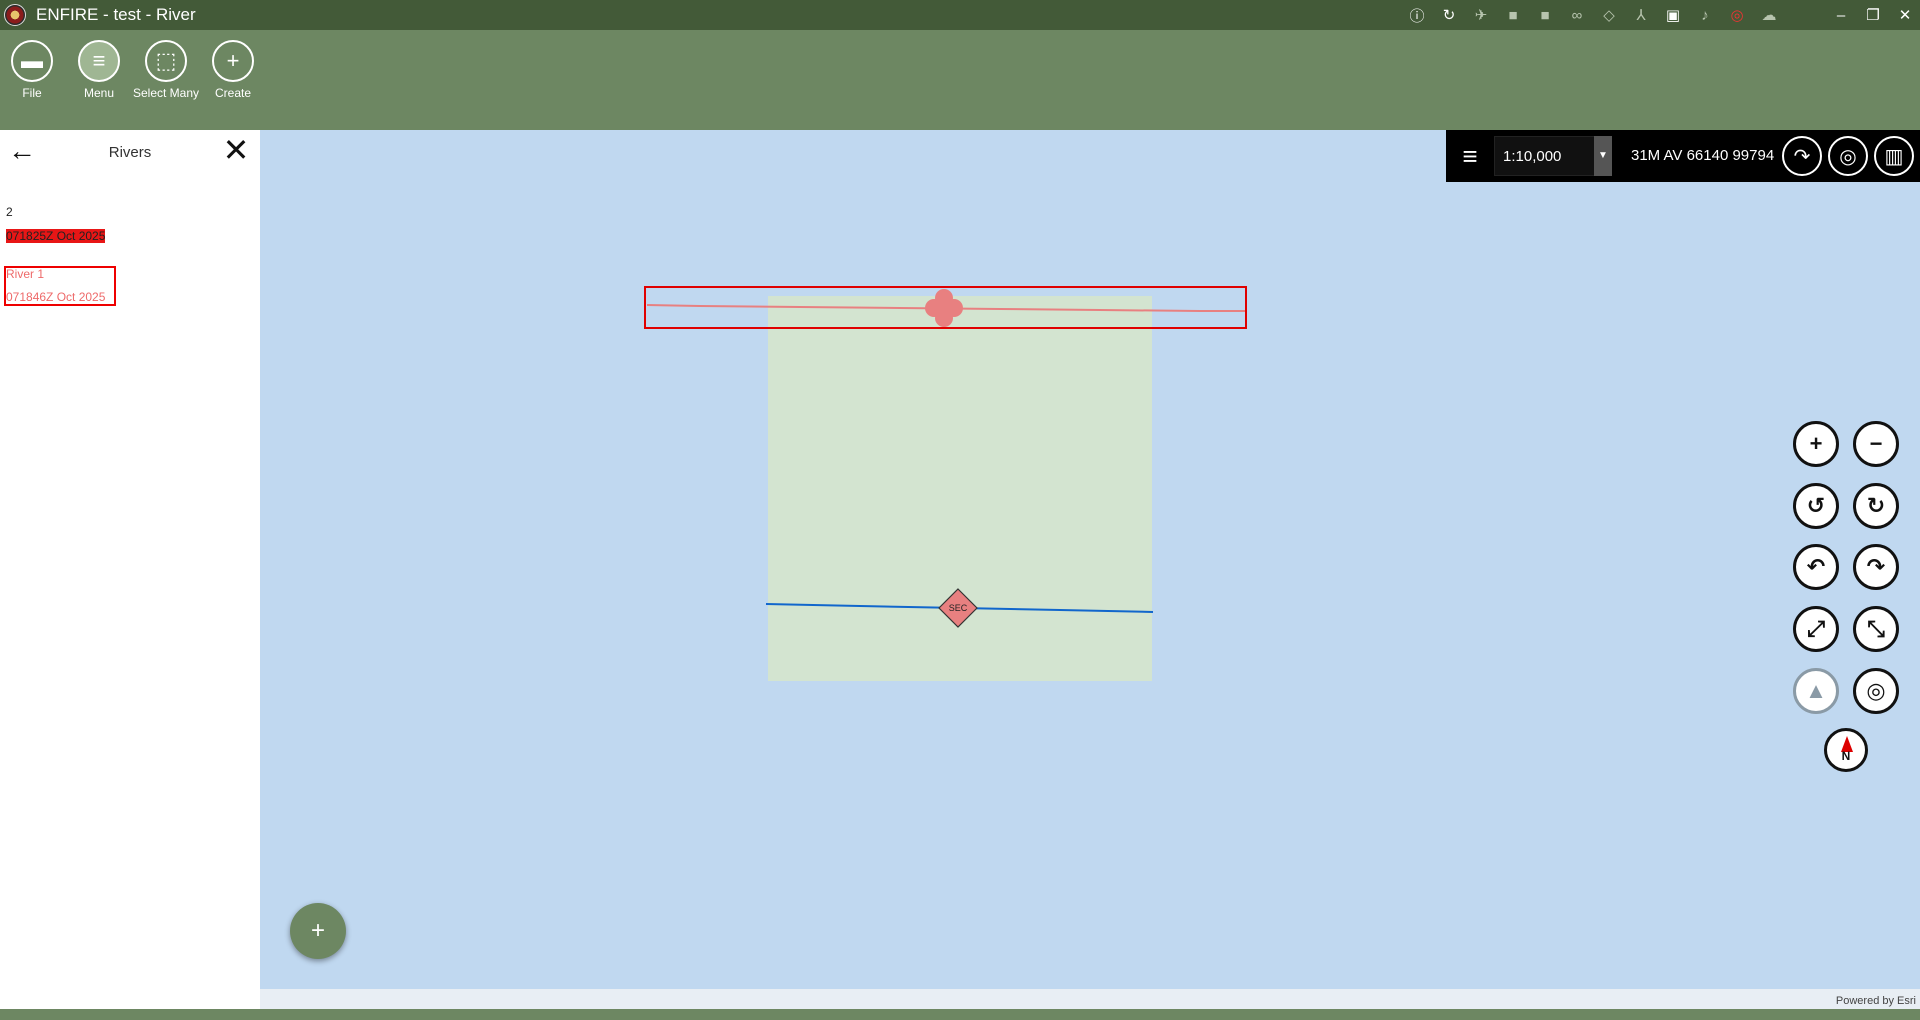  I want to click on create-label: Create, so click(233, 93).